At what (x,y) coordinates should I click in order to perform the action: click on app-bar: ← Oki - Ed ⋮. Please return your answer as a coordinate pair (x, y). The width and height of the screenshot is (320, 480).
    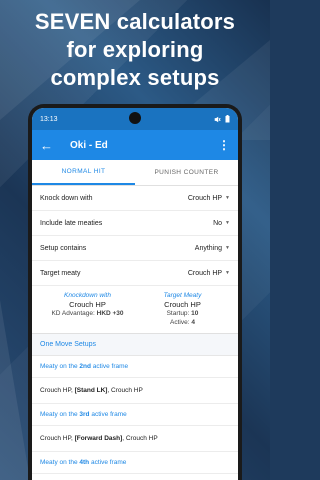
    Looking at the image, I should click on (135, 145).